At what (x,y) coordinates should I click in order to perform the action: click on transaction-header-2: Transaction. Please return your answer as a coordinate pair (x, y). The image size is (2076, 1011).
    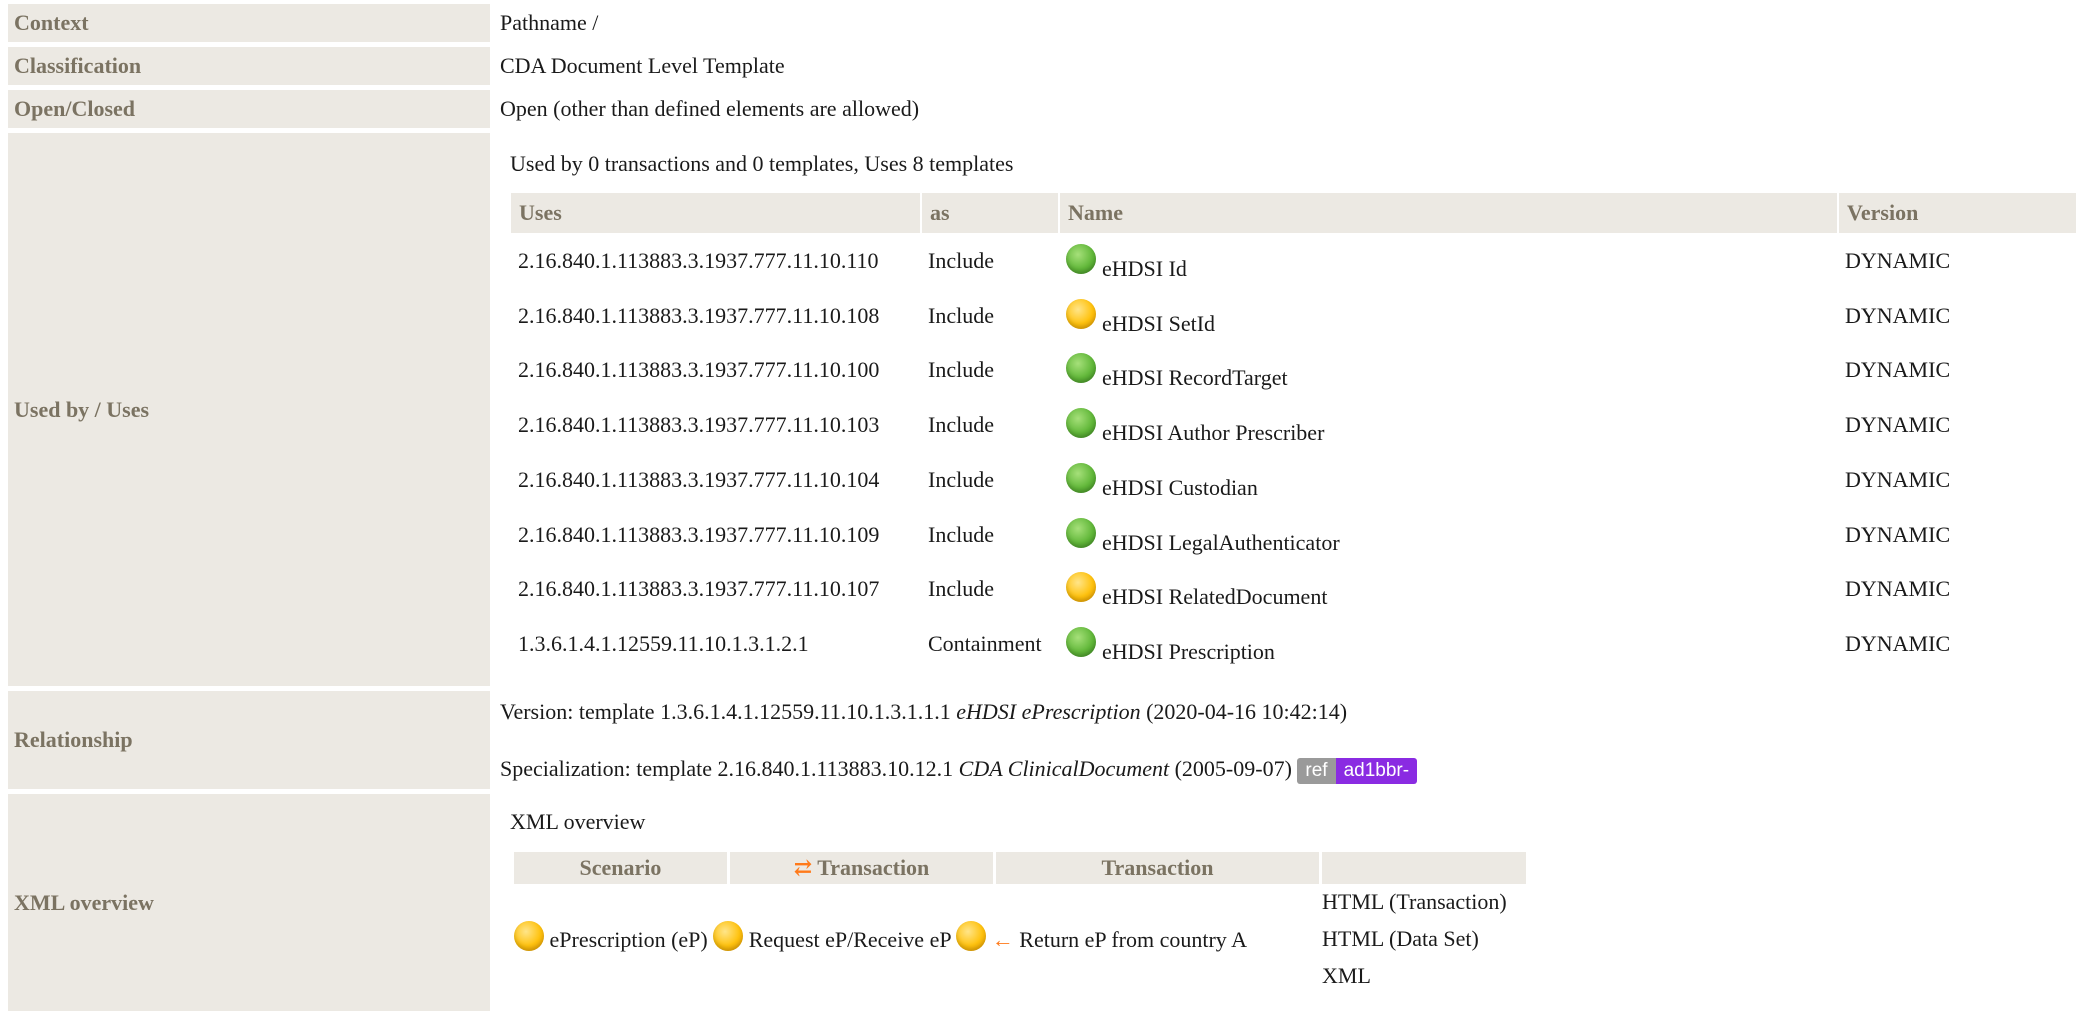
    Looking at the image, I should click on (1157, 868).